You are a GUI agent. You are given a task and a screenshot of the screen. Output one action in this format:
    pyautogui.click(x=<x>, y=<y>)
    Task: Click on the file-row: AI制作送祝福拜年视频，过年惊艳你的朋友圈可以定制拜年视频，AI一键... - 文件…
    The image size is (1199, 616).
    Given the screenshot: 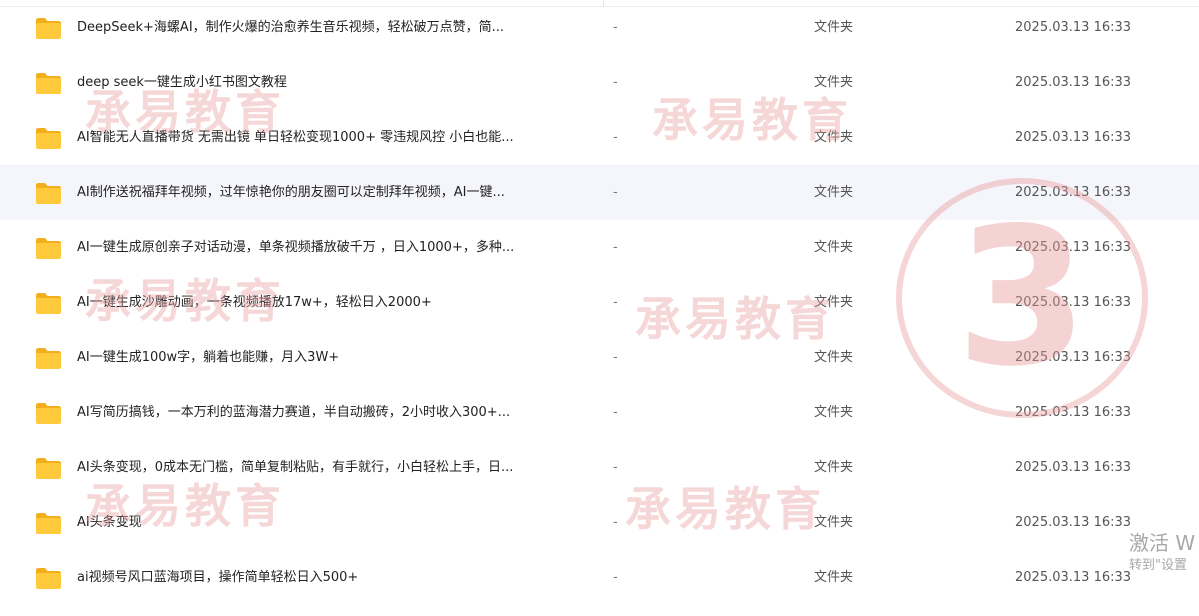 What is the action you would take?
    pyautogui.click(x=599, y=192)
    